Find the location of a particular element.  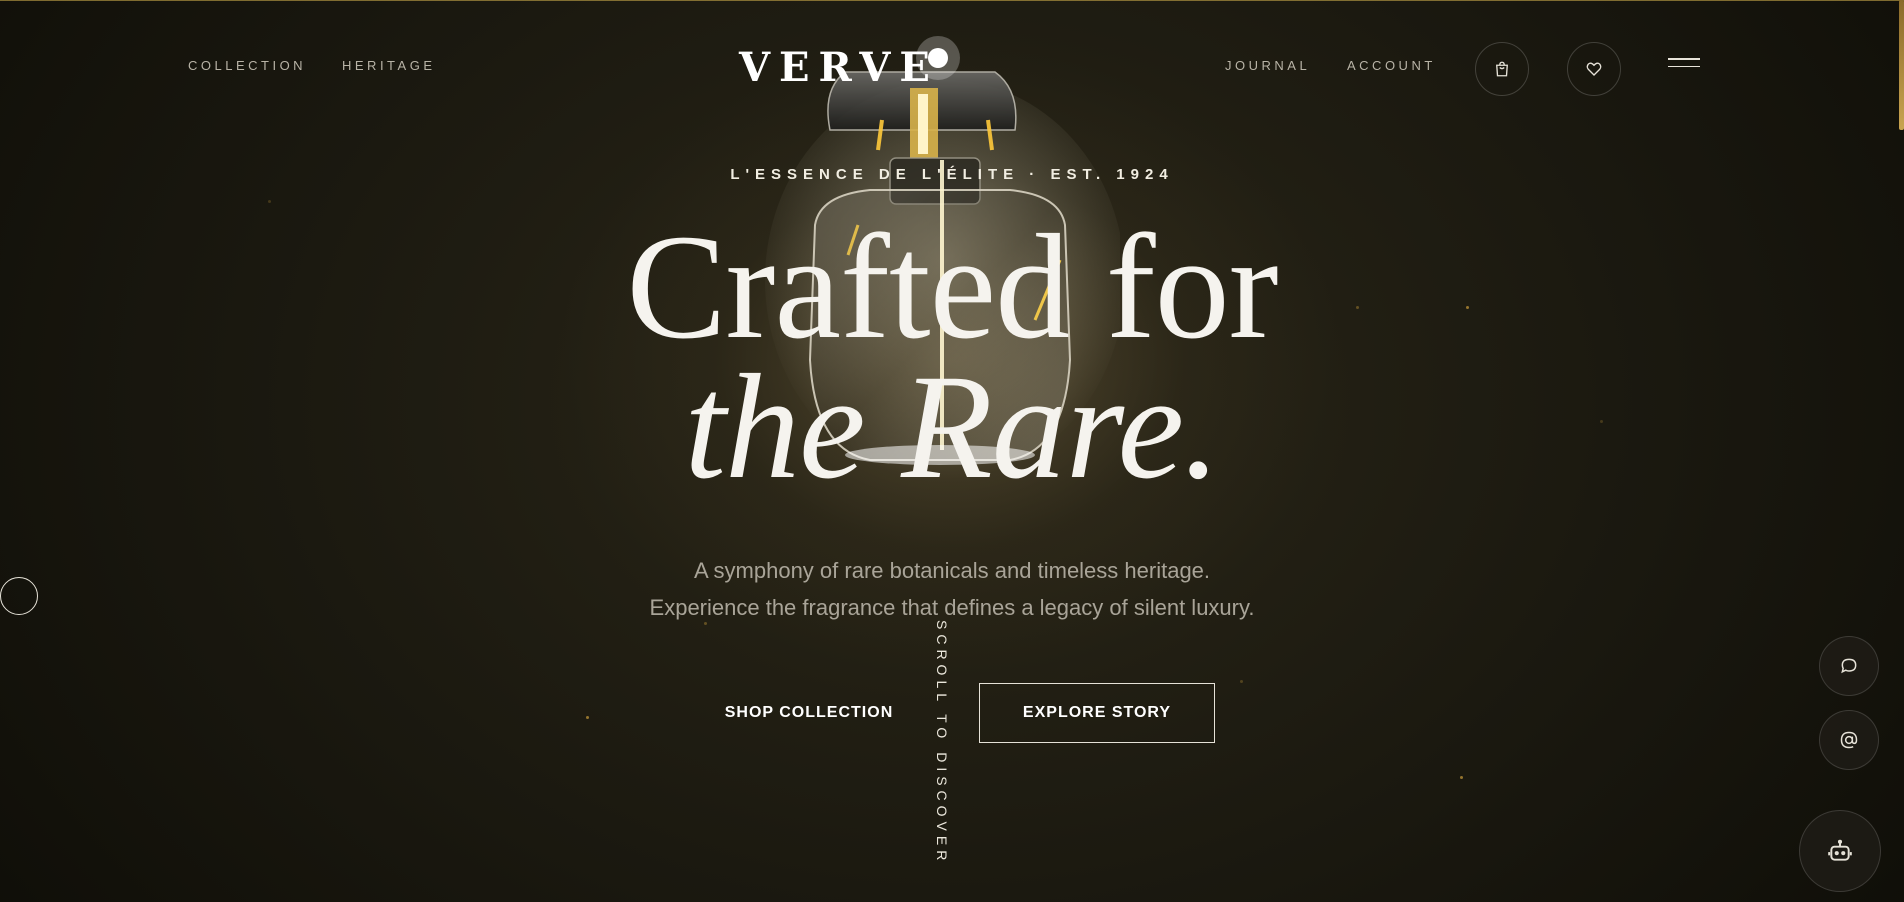

assistant-bot-button is located at coordinates (1840, 851).